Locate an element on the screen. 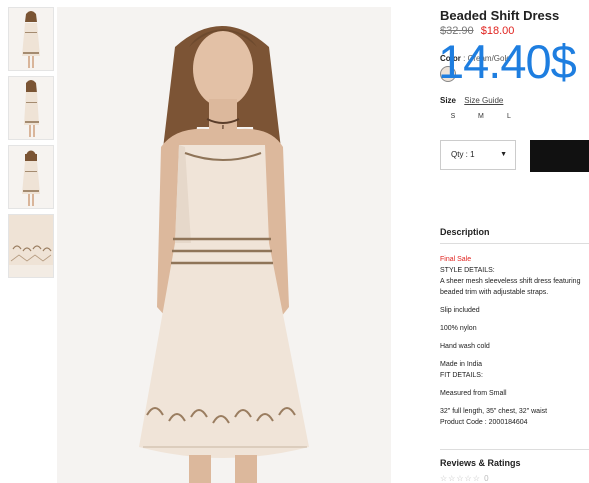 The height and width of the screenshot is (483, 589). size-options: S M L is located at coordinates (481, 116).